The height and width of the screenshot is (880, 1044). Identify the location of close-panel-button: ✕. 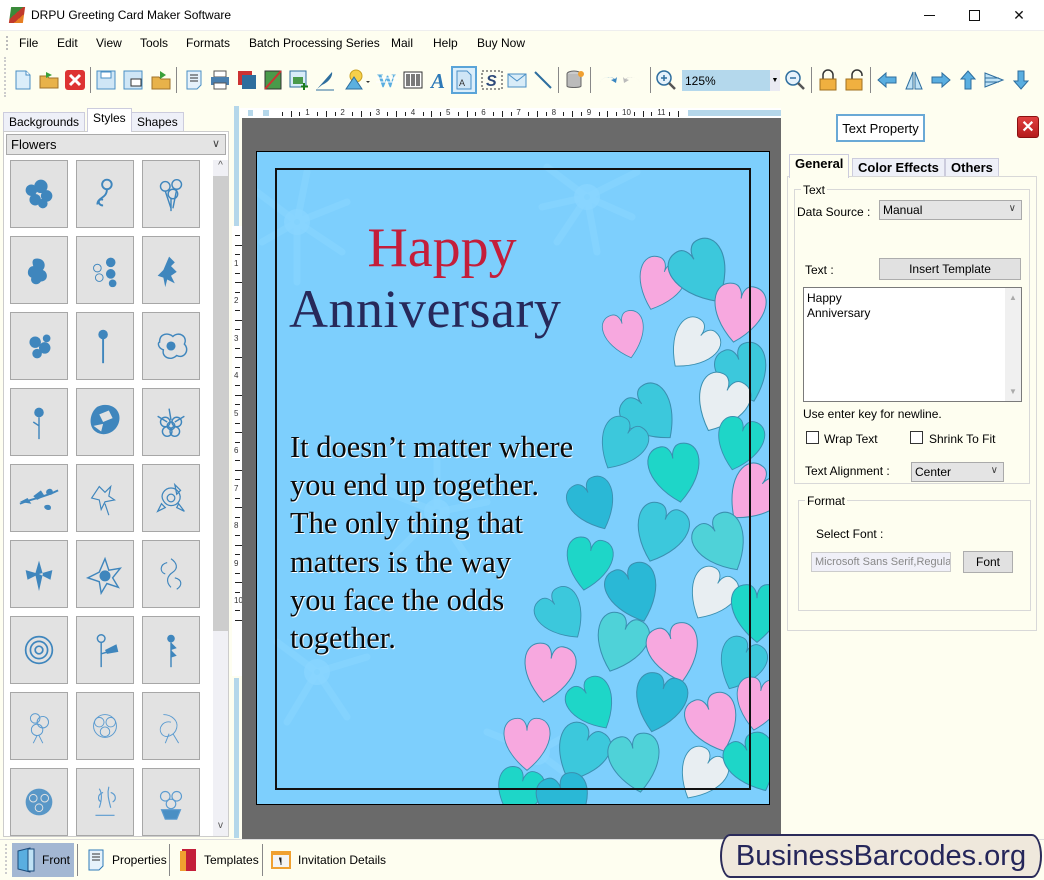
(1028, 127).